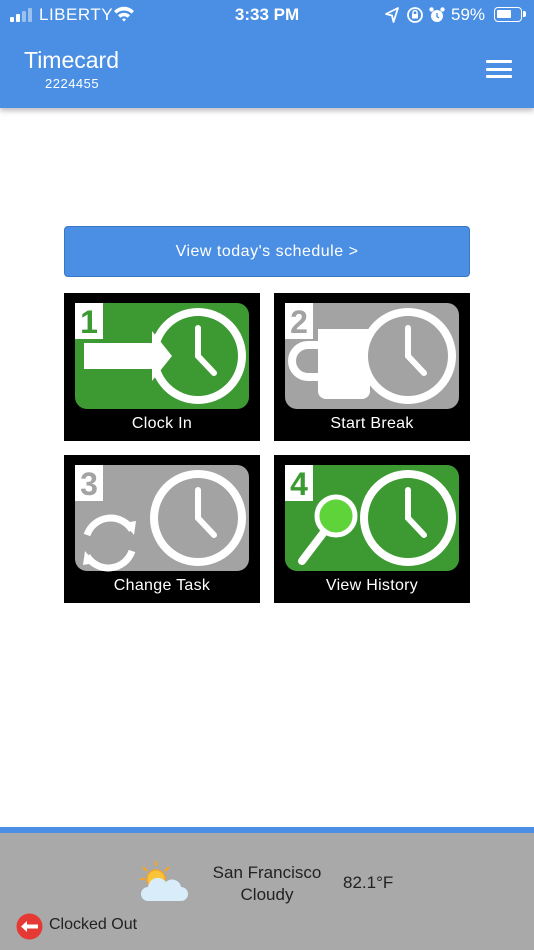  I want to click on status-icons, so click(415, 15).